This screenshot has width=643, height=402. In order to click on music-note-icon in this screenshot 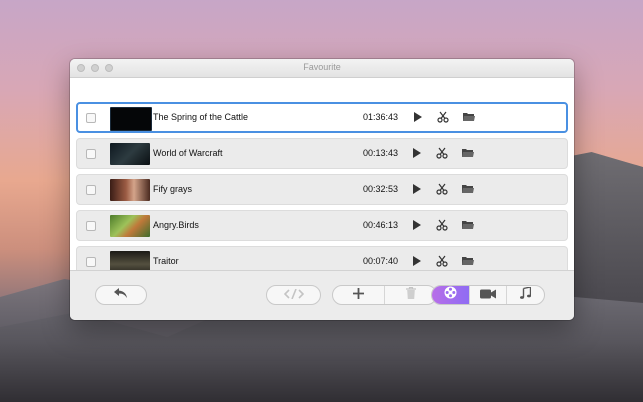, I will do `click(526, 295)`.